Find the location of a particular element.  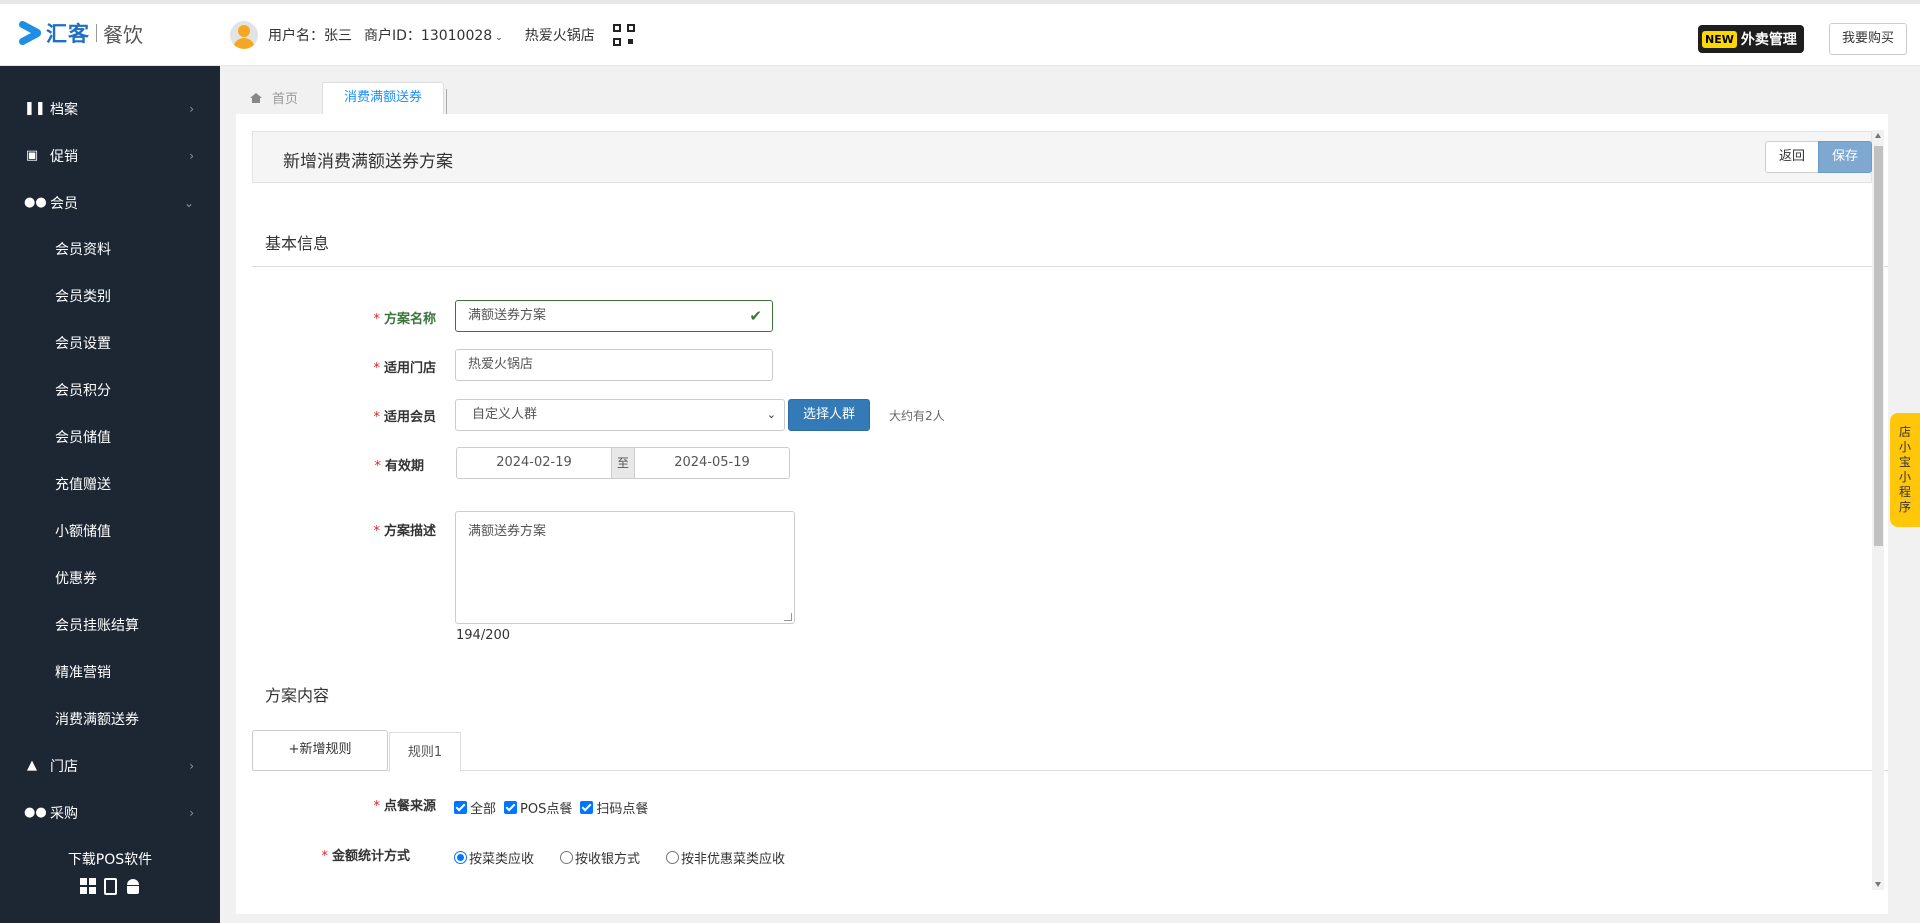

tab-home: 首页 is located at coordinates (274, 97).